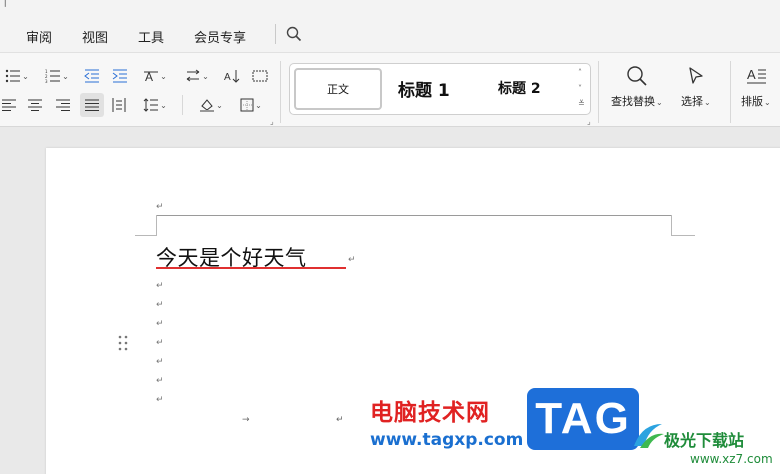 The height and width of the screenshot is (474, 780). What do you see at coordinates (211, 105) in the screenshot?
I see `shading-button: ⌄` at bounding box center [211, 105].